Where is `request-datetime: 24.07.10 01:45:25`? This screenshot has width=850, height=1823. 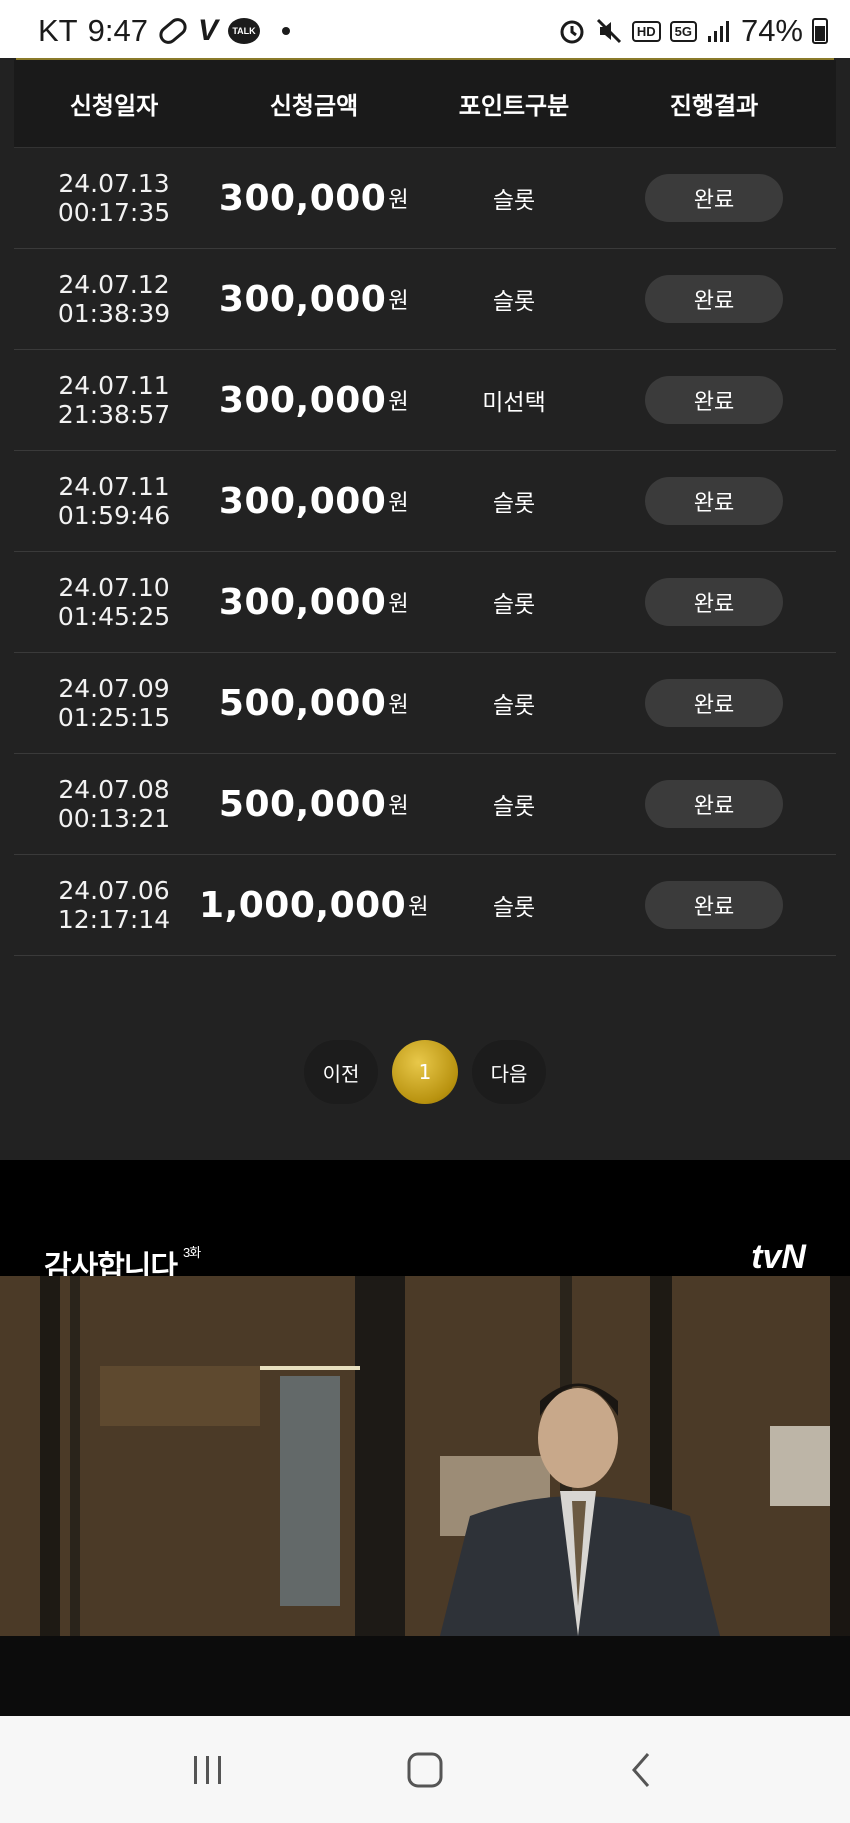 request-datetime: 24.07.10 01:45:25 is located at coordinates (114, 602).